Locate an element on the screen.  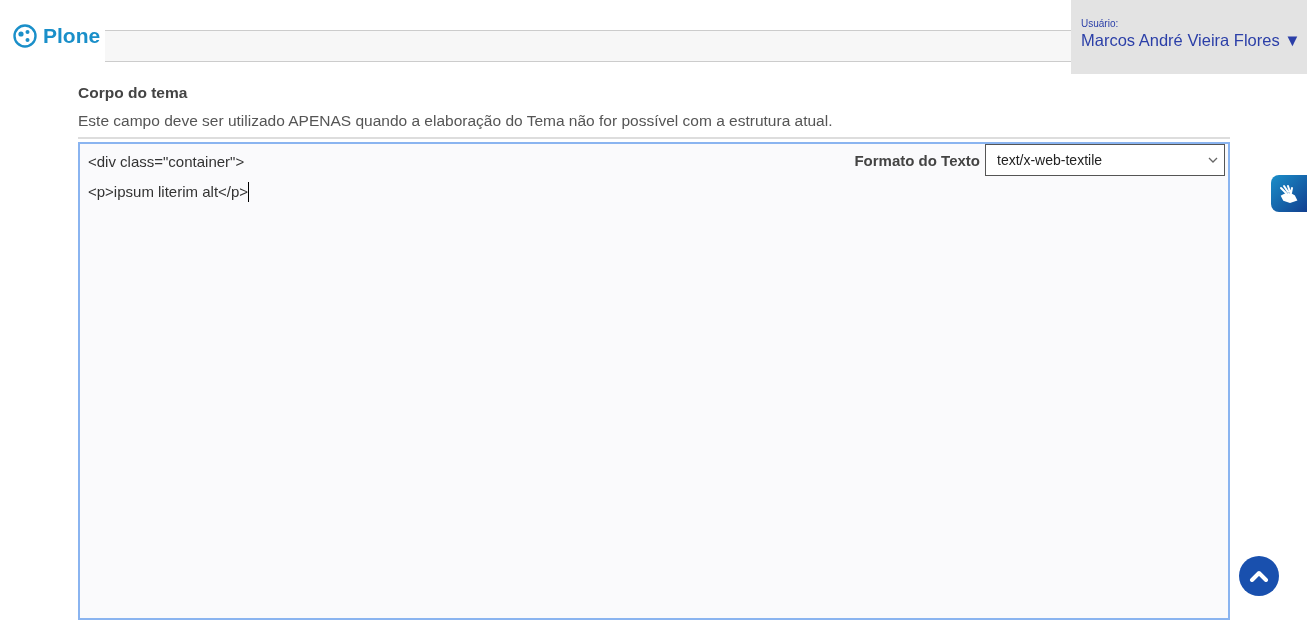
chevron-up-icon is located at coordinates (1259, 576).